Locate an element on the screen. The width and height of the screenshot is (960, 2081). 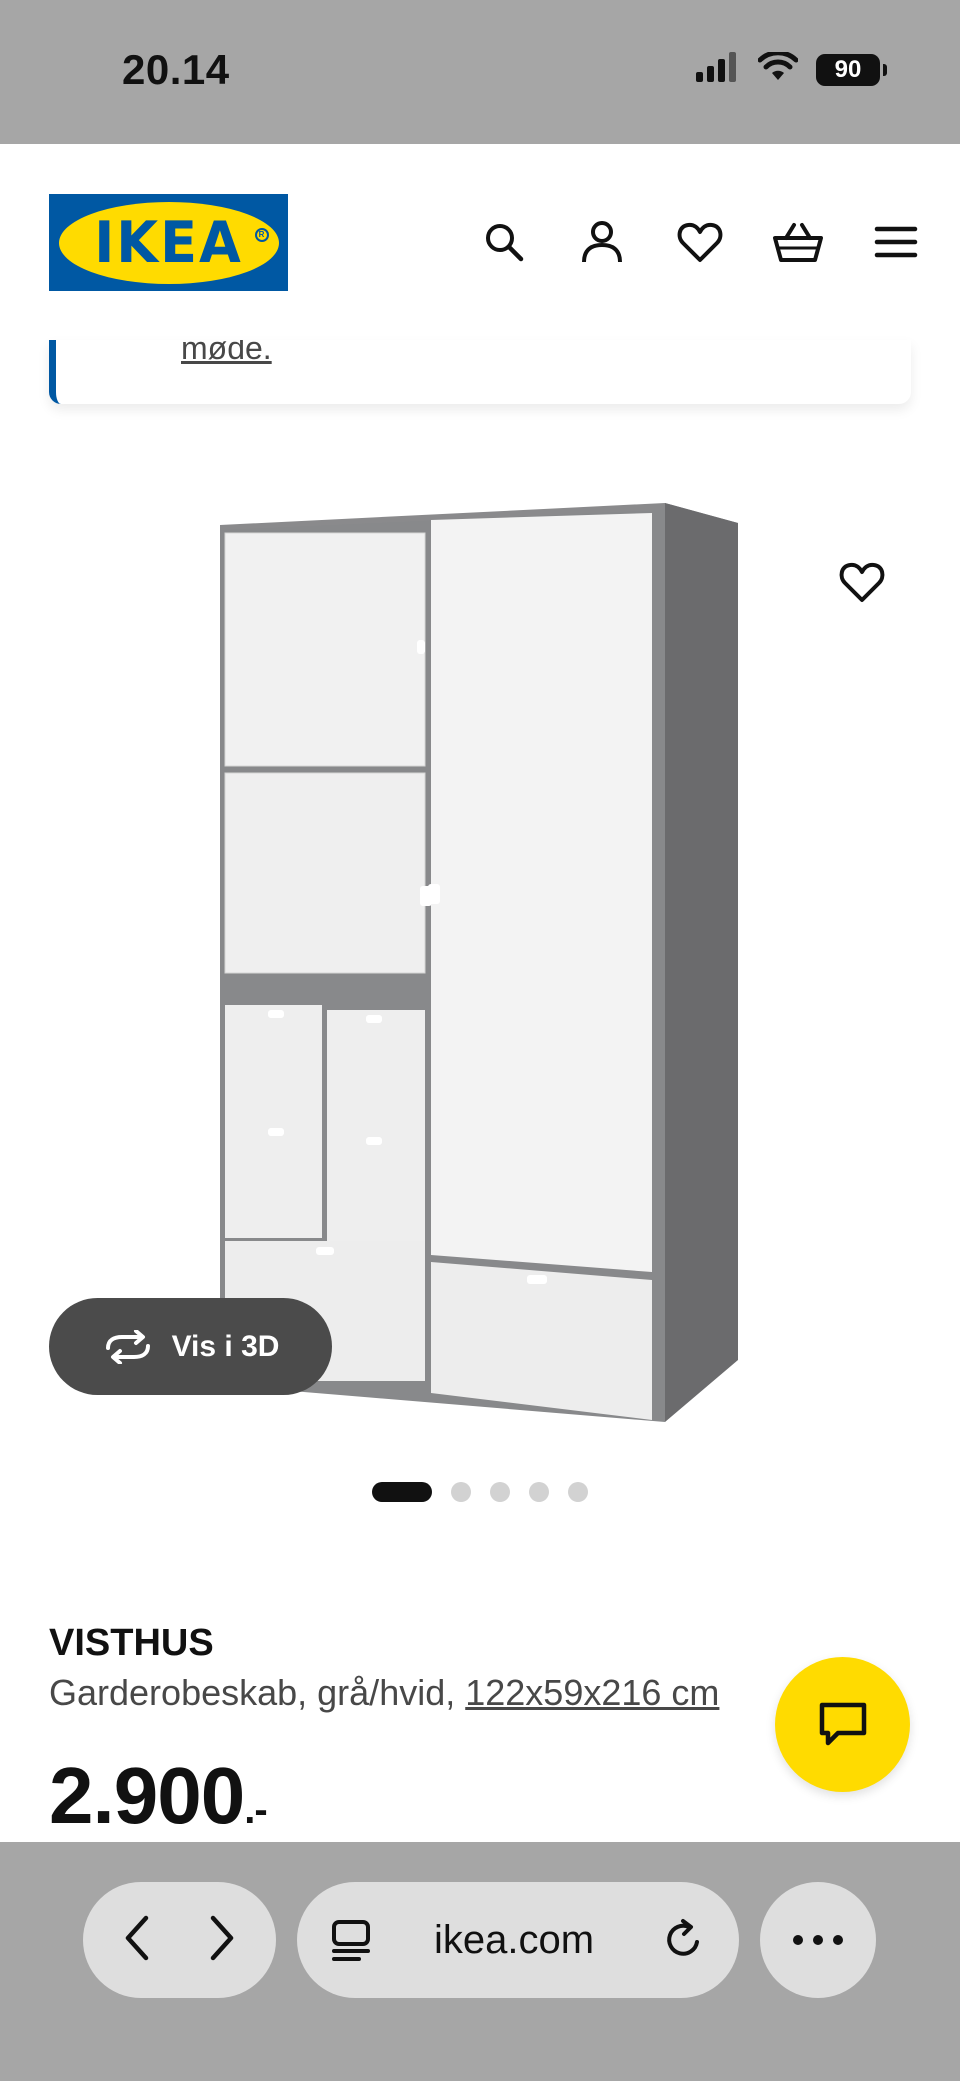
status-icons: 90 is located at coordinates (791, 68).